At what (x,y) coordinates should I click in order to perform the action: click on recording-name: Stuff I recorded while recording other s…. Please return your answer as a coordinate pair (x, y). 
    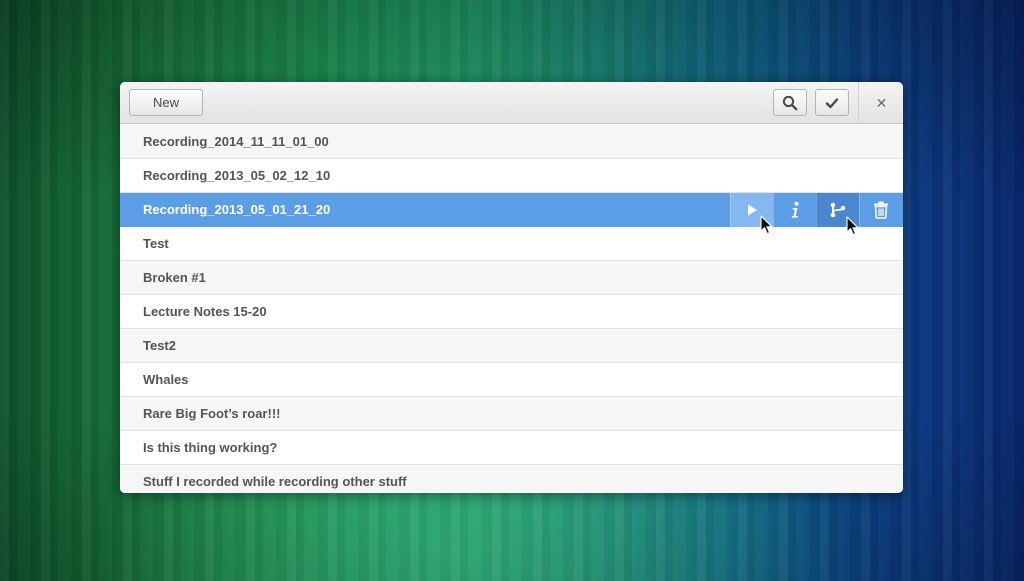
    Looking at the image, I should click on (275, 481).